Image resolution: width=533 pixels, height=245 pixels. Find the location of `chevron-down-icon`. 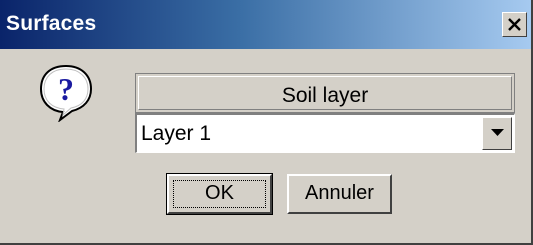

chevron-down-icon is located at coordinates (497, 132).